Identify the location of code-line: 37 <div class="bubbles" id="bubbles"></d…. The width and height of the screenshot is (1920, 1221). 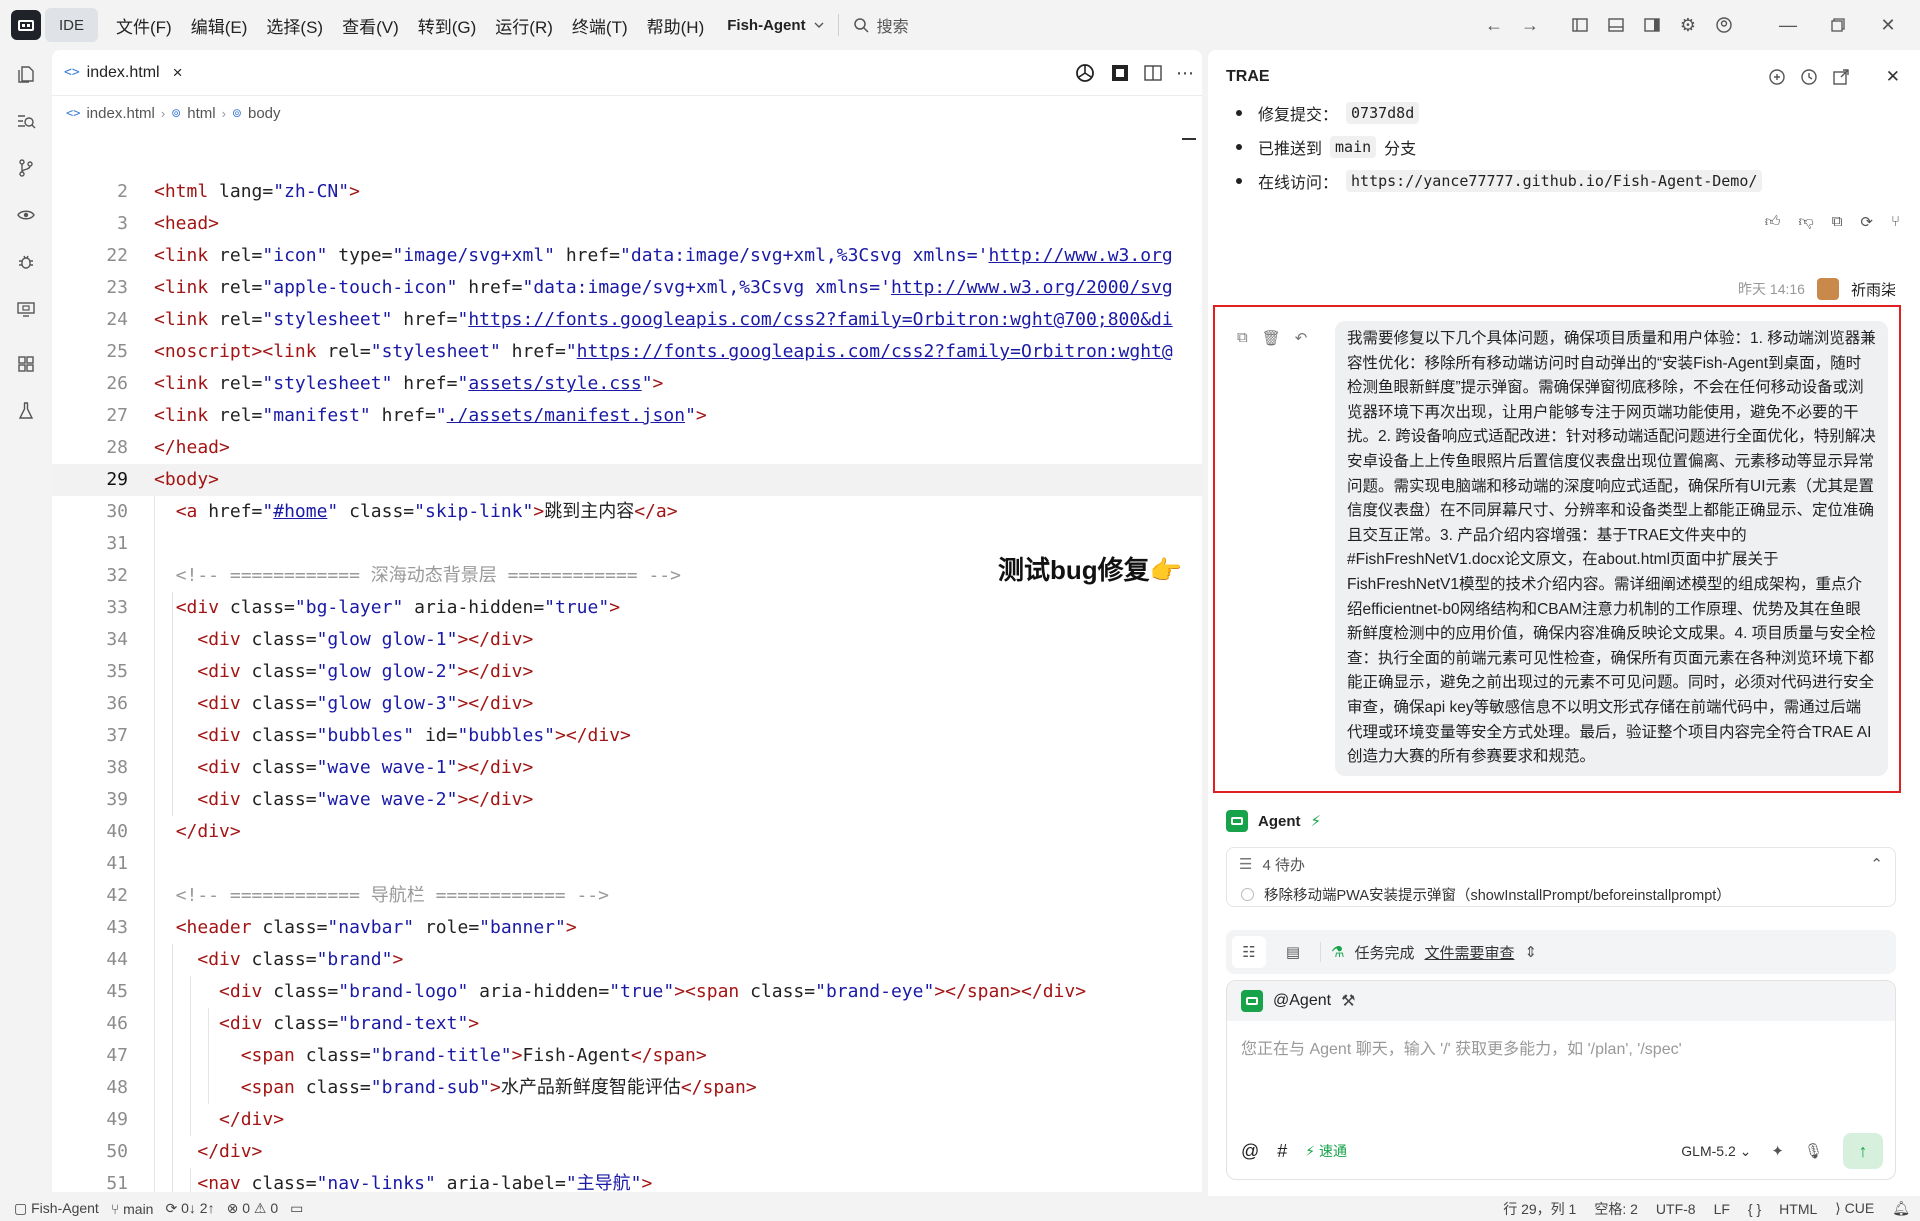
(627, 736).